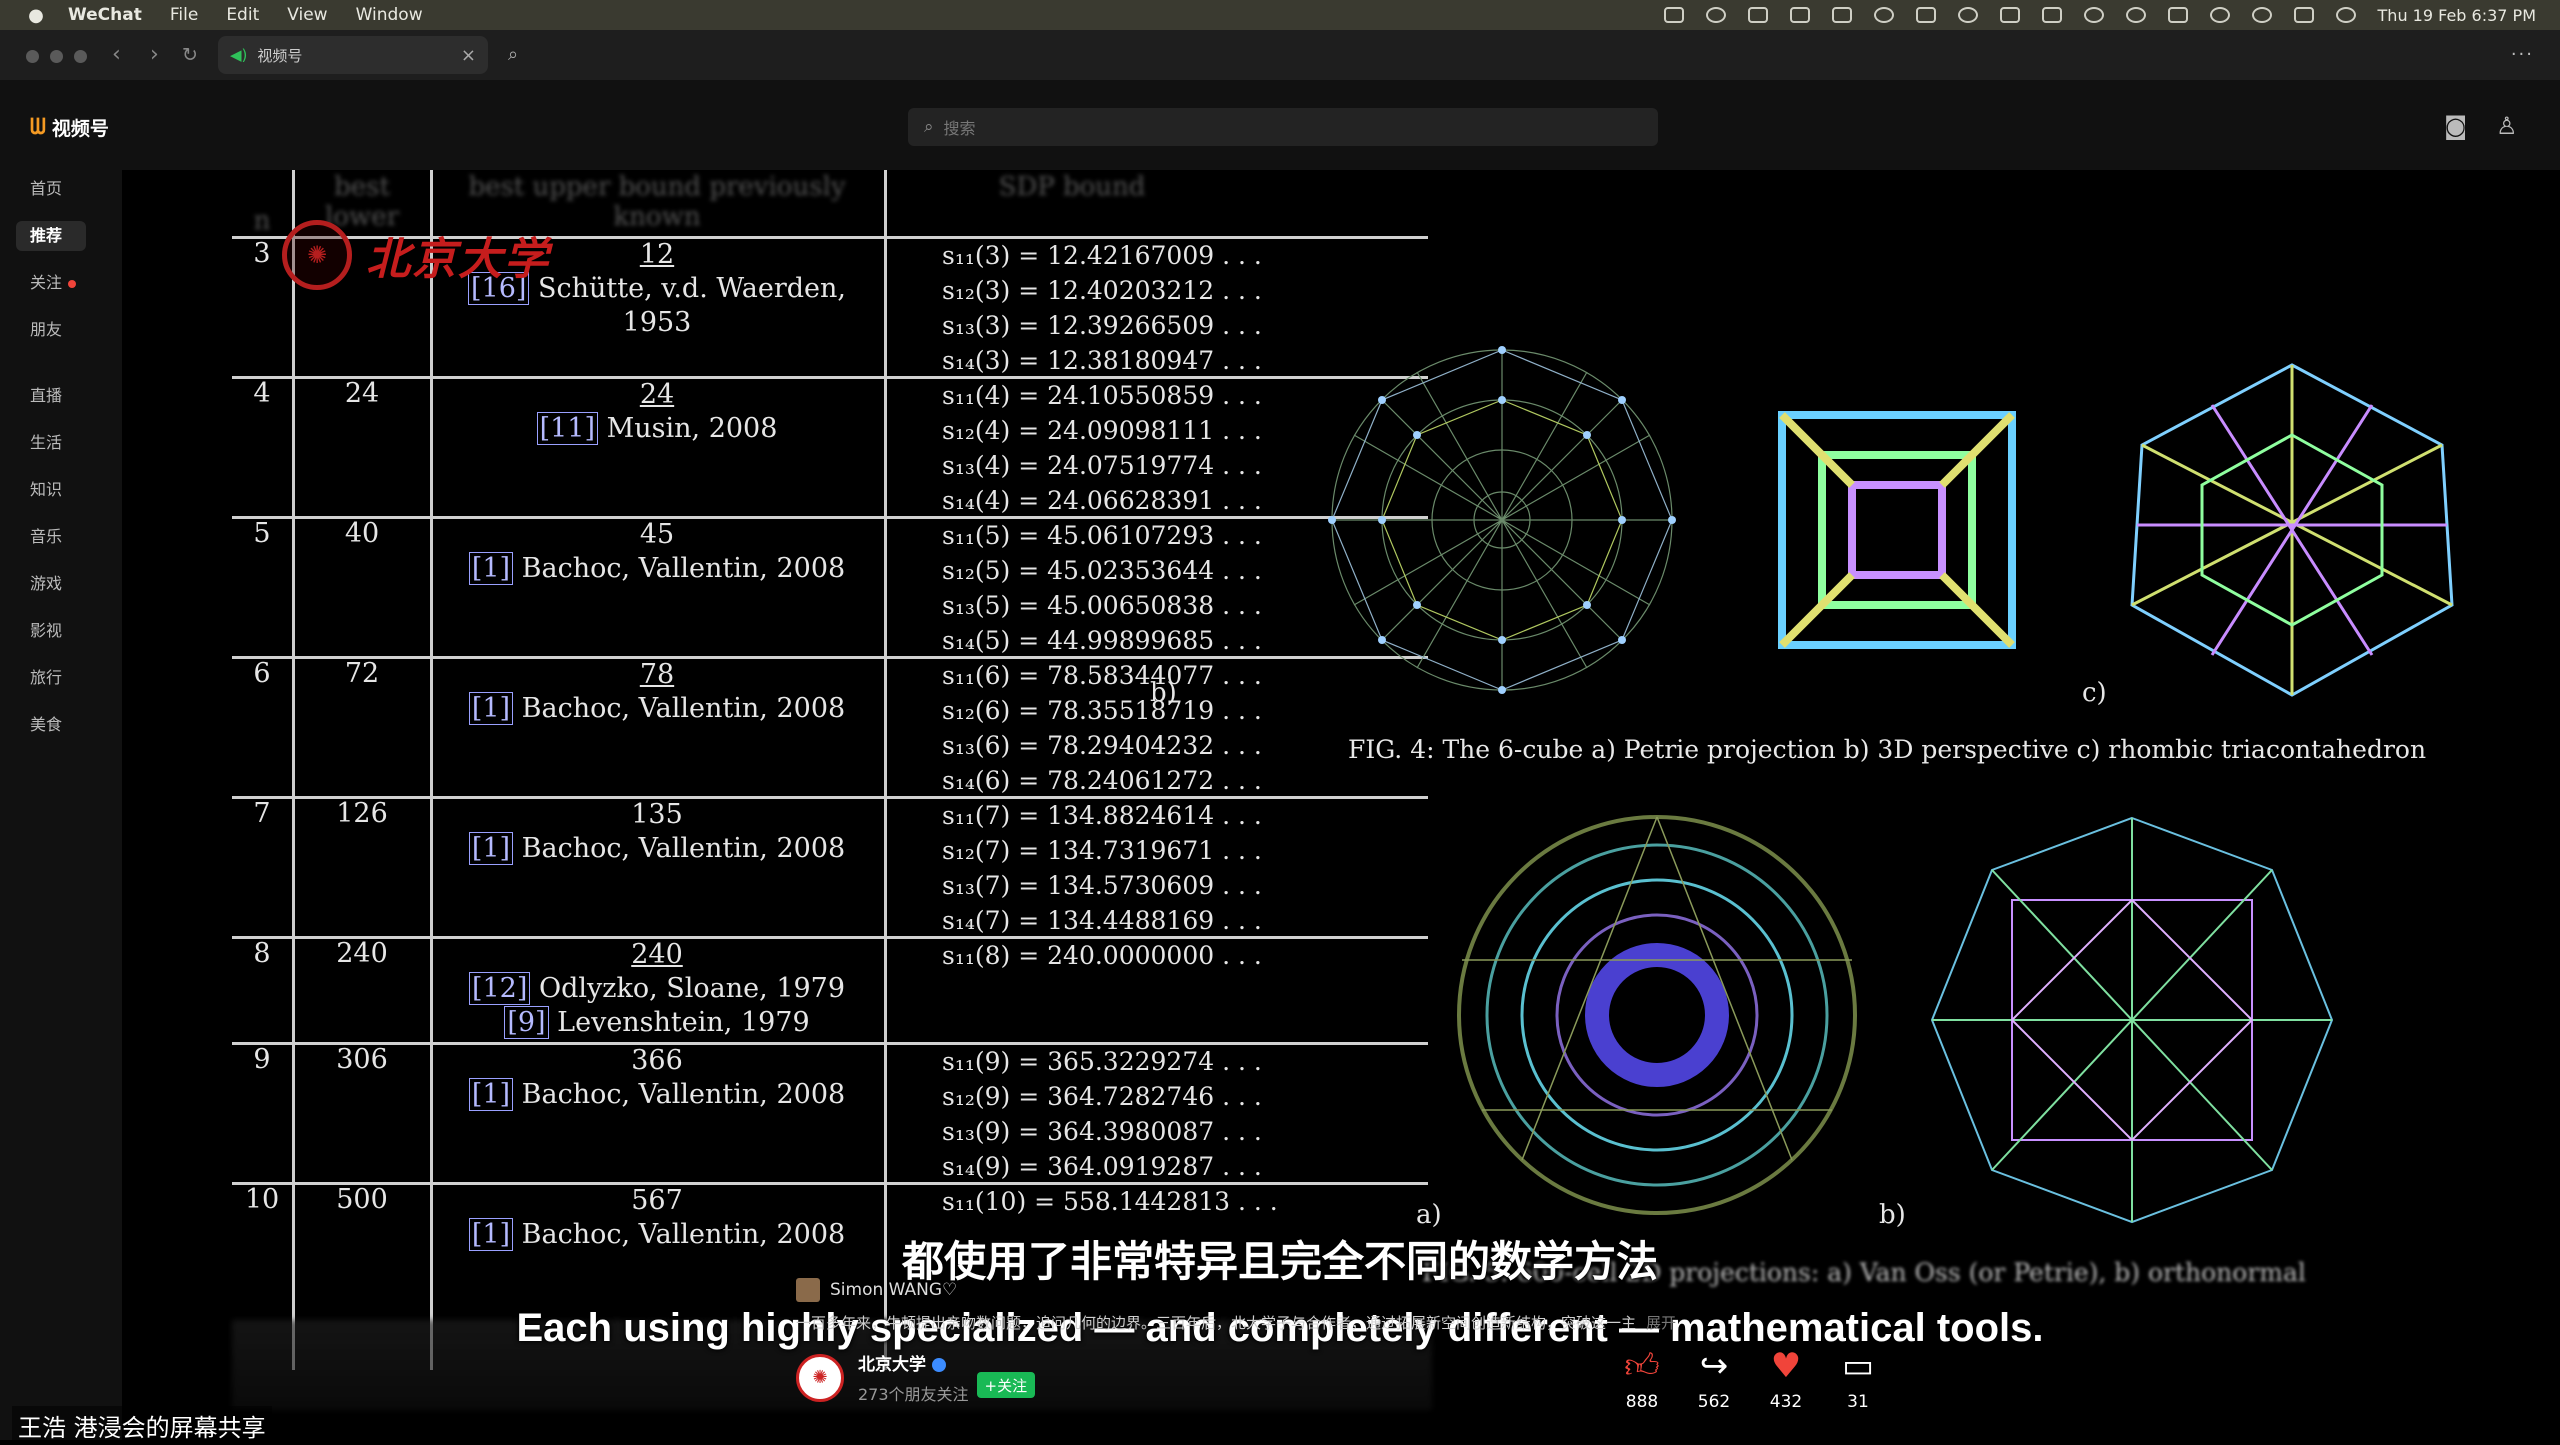 The width and height of the screenshot is (2560, 1445). Describe the element at coordinates (1967, 15) in the screenshot. I see `bluetooth-icon` at that location.